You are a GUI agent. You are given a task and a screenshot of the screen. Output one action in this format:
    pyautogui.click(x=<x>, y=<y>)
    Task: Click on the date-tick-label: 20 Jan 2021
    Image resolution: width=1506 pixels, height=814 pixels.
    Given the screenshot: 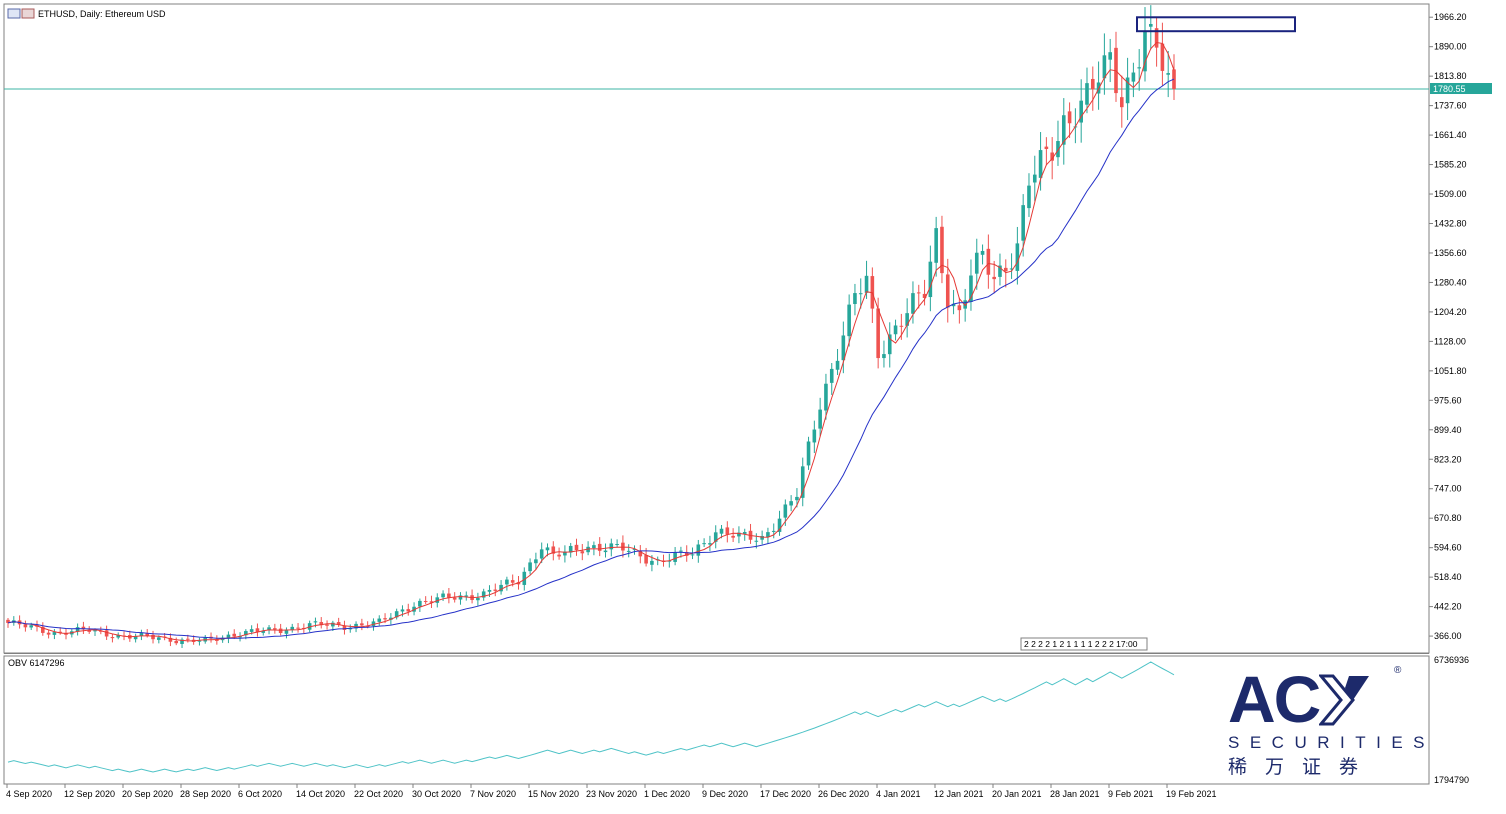 What is the action you would take?
    pyautogui.click(x=1017, y=794)
    